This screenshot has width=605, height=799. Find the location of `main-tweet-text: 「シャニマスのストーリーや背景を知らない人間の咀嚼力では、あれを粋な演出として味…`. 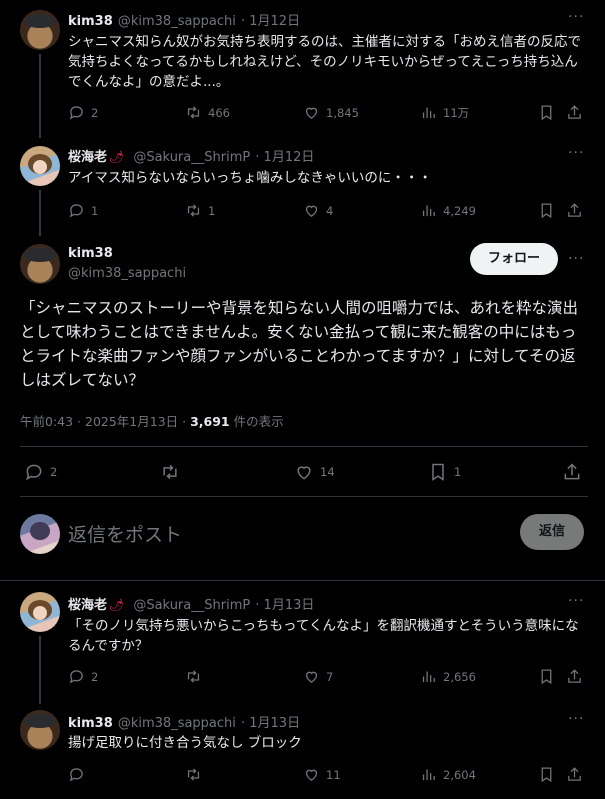

main-tweet-text: 「シャニマスのストーリーや背景を知らない人間の咀嚼力では、あれを粋な演出として味… is located at coordinates (299, 344).